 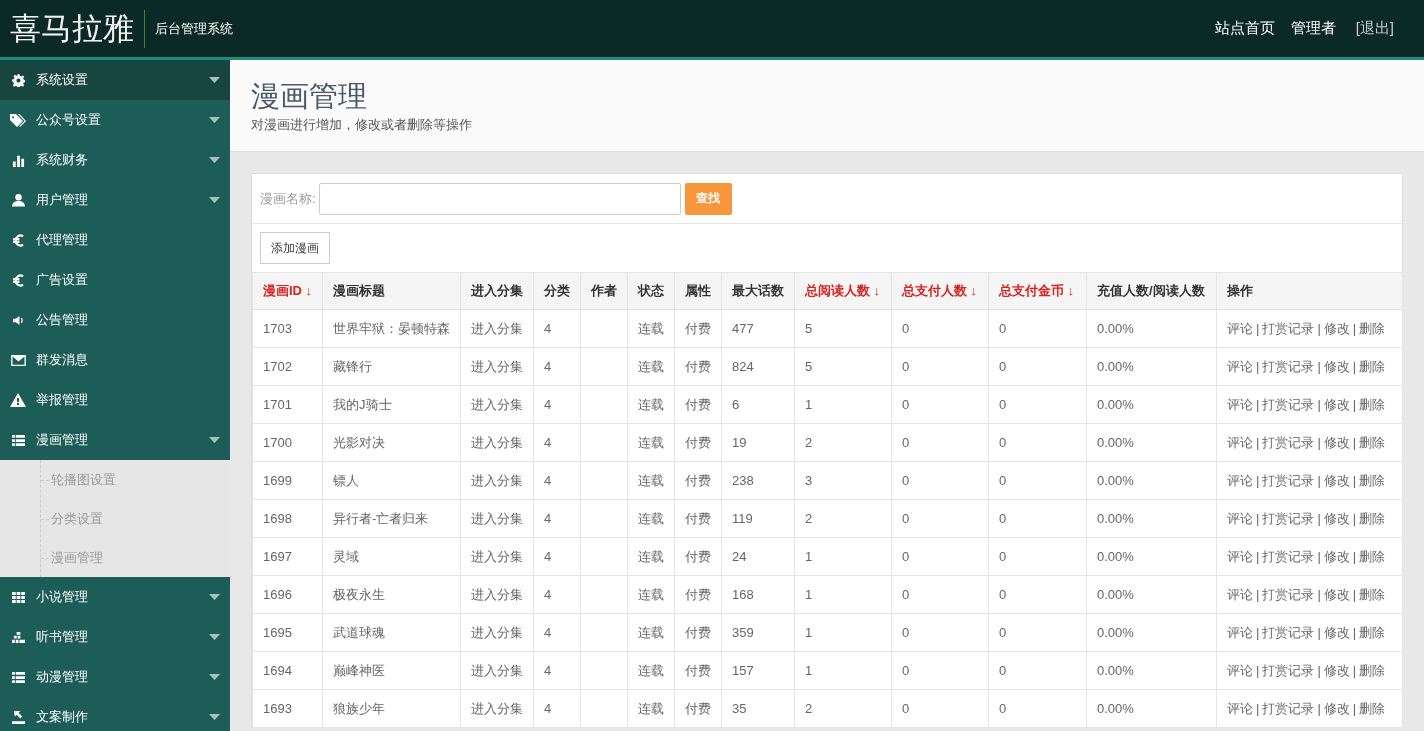 I want to click on column-header: 总支付金币 ↓, so click(x=1037, y=291).